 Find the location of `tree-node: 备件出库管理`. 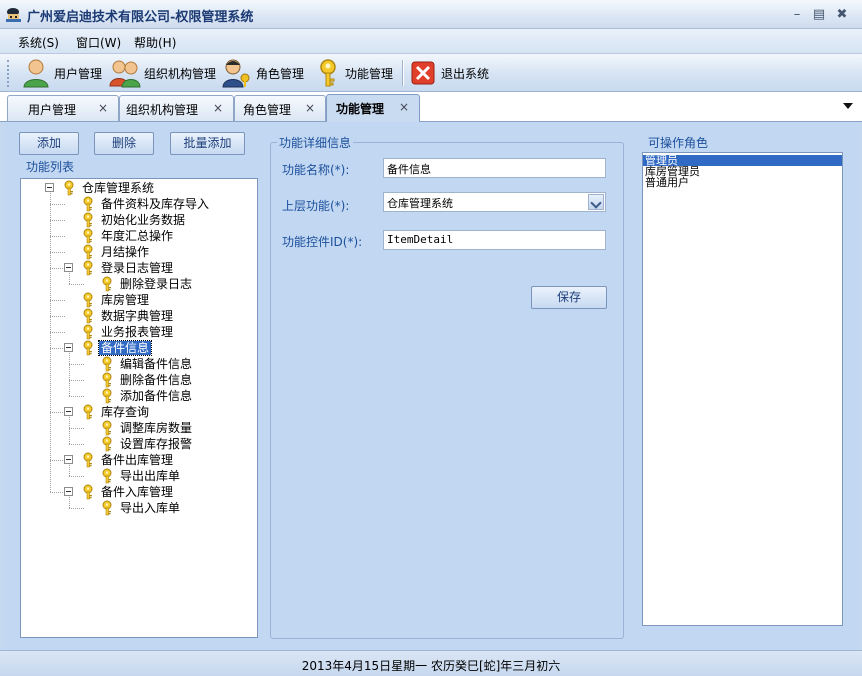

tree-node: 备件出库管理 is located at coordinates (127, 460).